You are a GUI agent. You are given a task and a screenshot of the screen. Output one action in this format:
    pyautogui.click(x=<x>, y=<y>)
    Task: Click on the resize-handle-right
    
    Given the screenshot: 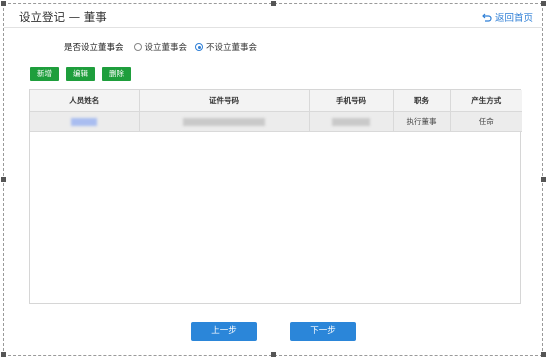 What is the action you would take?
    pyautogui.click(x=543, y=179)
    